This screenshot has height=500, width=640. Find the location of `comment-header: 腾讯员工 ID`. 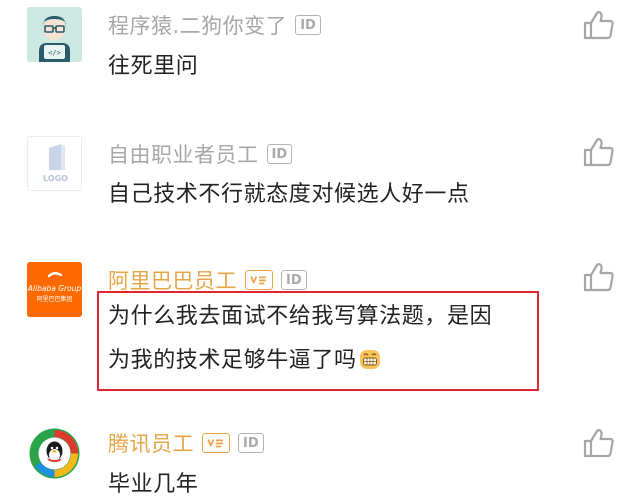

comment-header: 腾讯员工 ID is located at coordinates (186, 443).